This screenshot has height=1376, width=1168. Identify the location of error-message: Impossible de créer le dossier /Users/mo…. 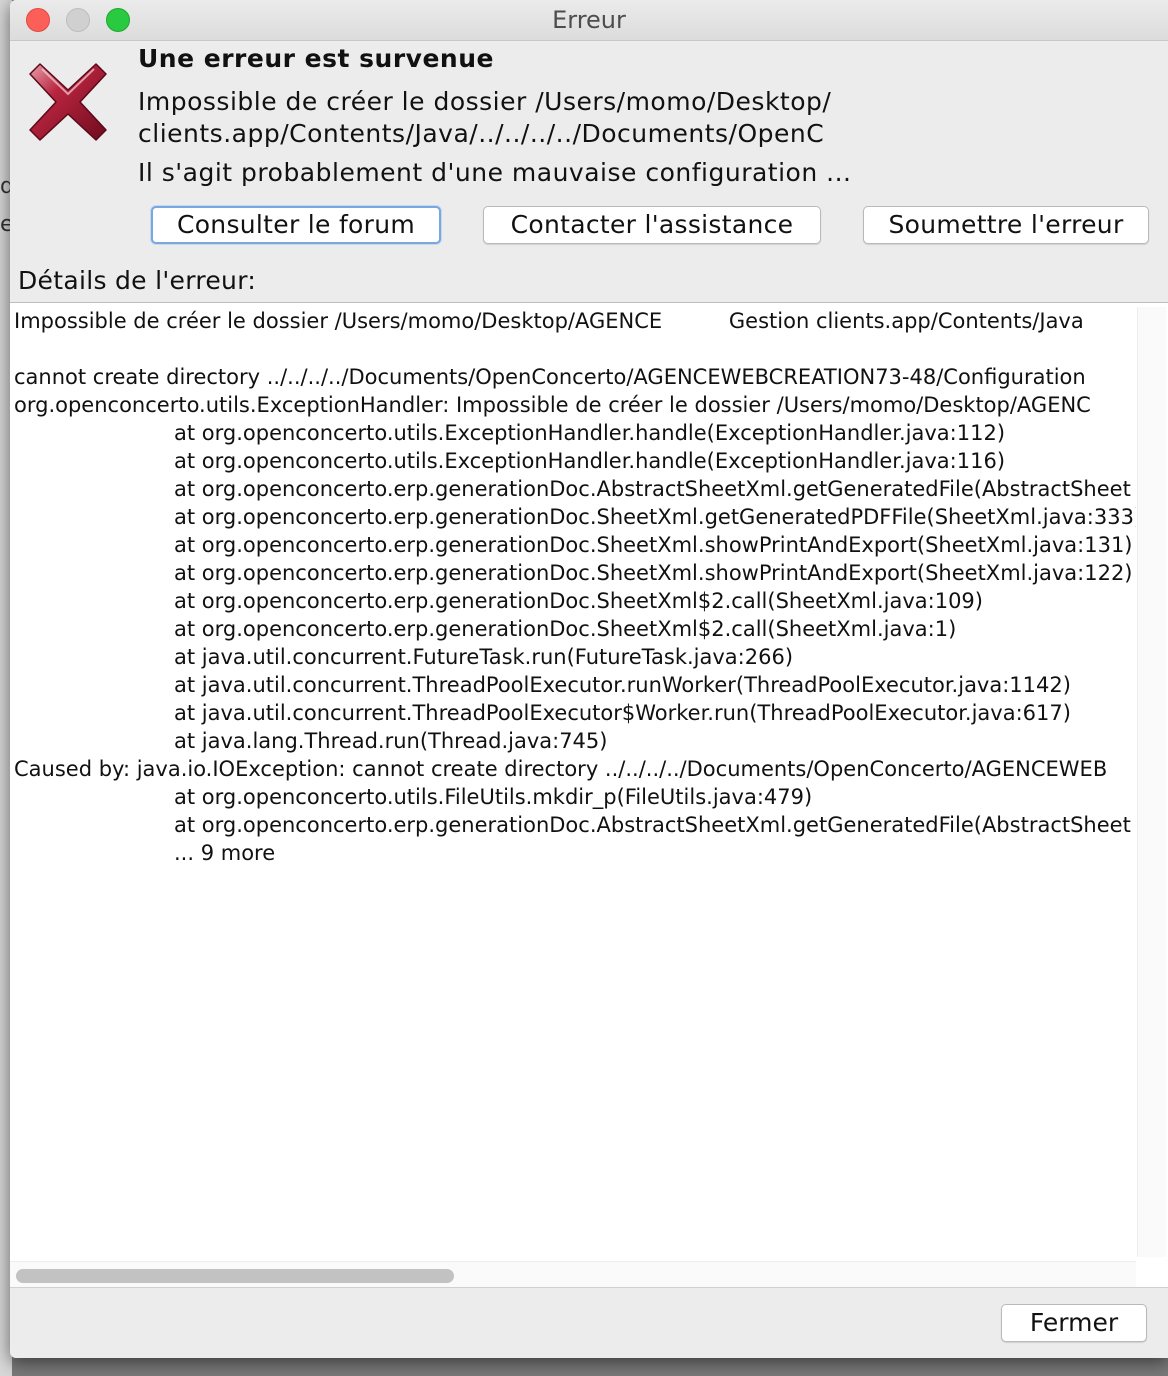
(486, 118).